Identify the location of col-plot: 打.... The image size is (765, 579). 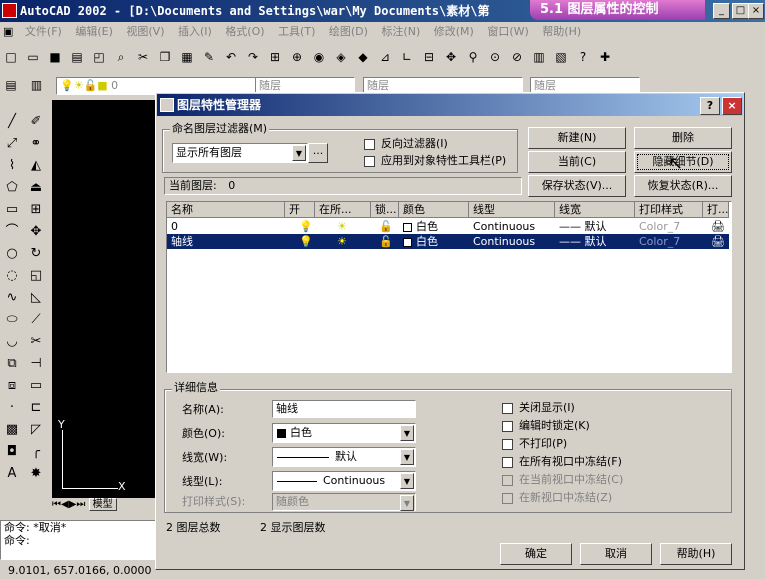
(716, 210).